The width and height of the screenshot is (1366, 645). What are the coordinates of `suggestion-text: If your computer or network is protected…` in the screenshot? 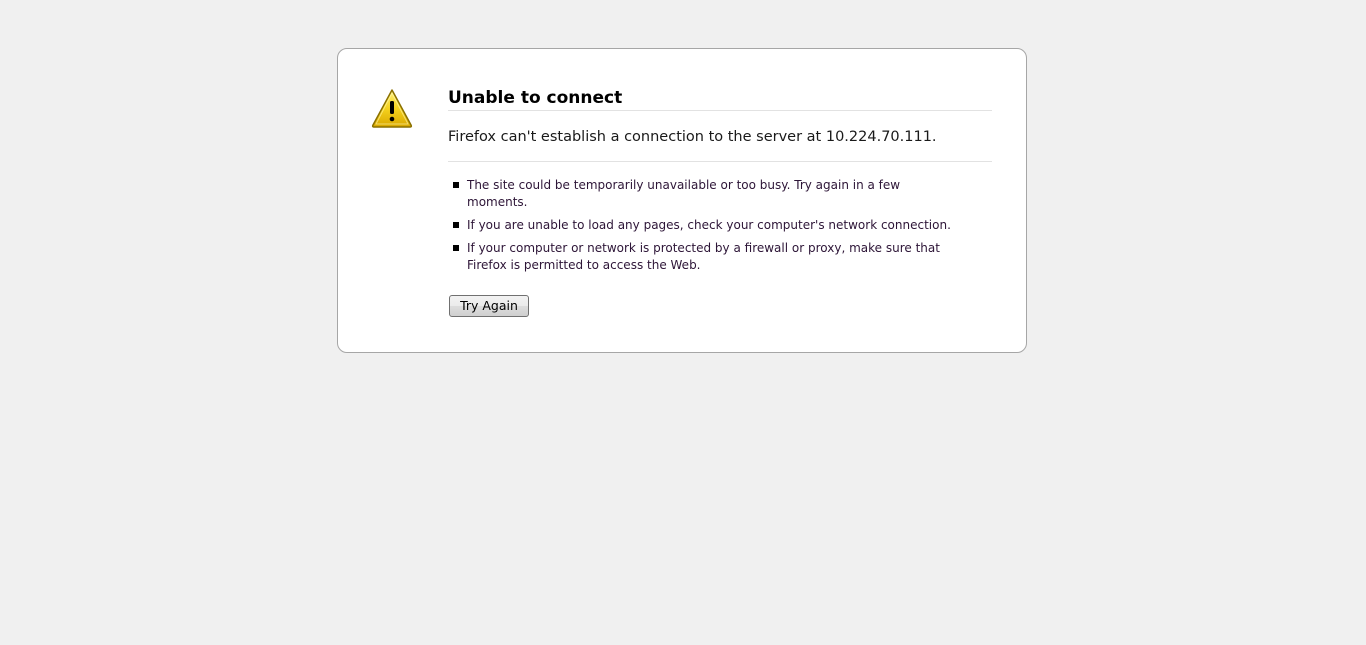 It's located at (703, 256).